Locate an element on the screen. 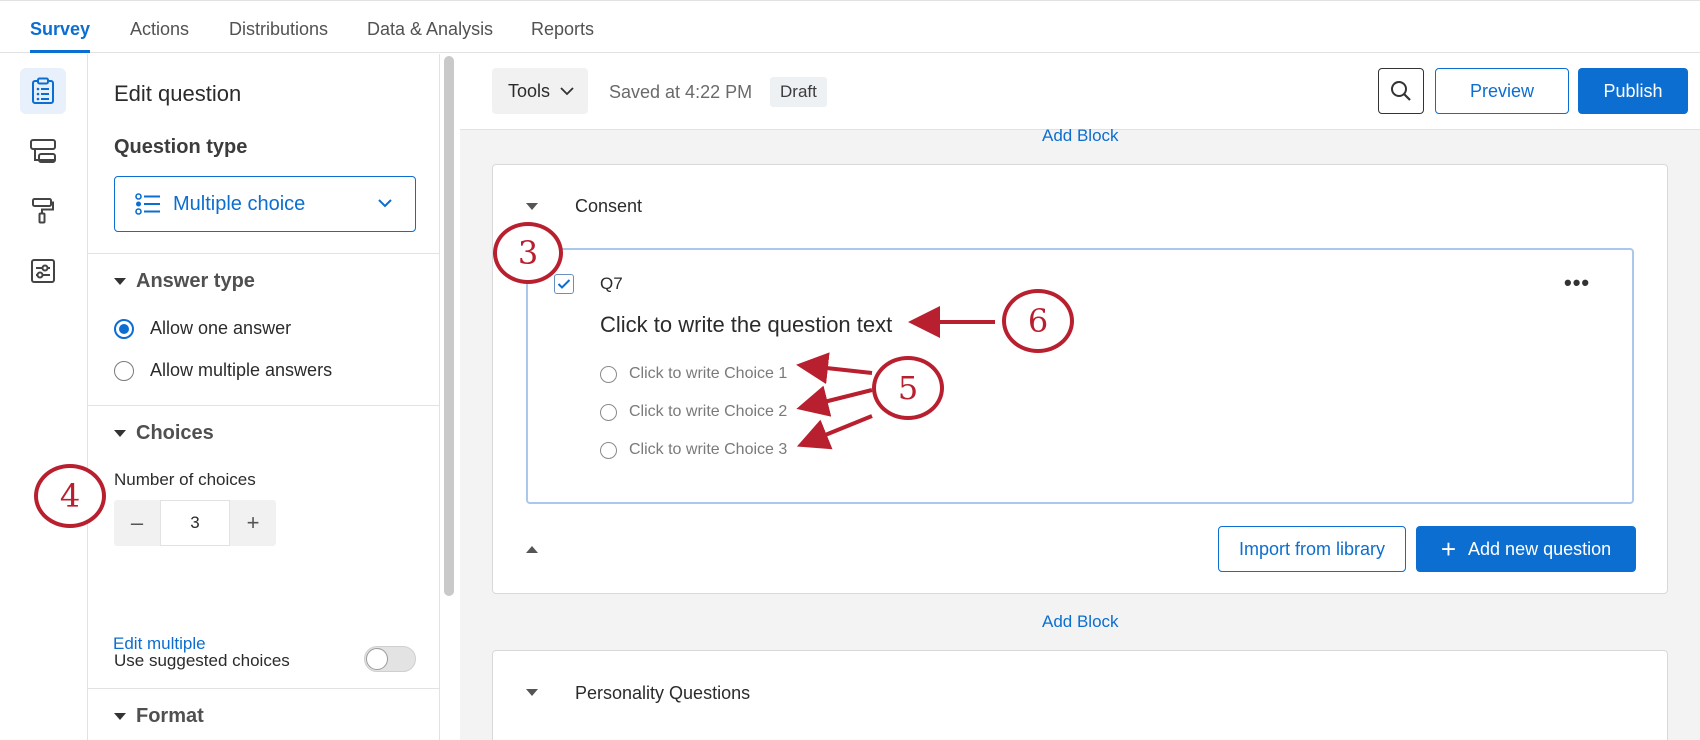  draft-badge: Draft is located at coordinates (798, 92).